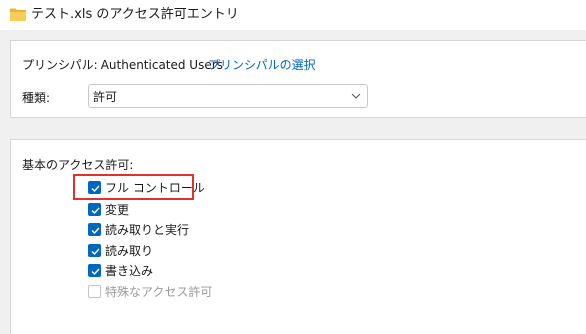  I want to click on checkbox-disabled, so click(94, 291).